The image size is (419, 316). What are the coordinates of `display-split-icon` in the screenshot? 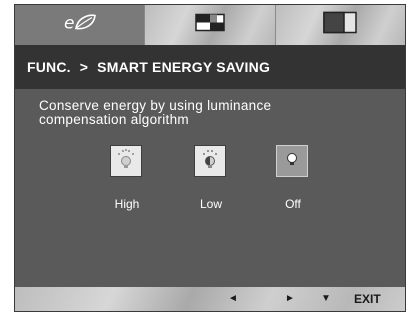 It's located at (340, 25).